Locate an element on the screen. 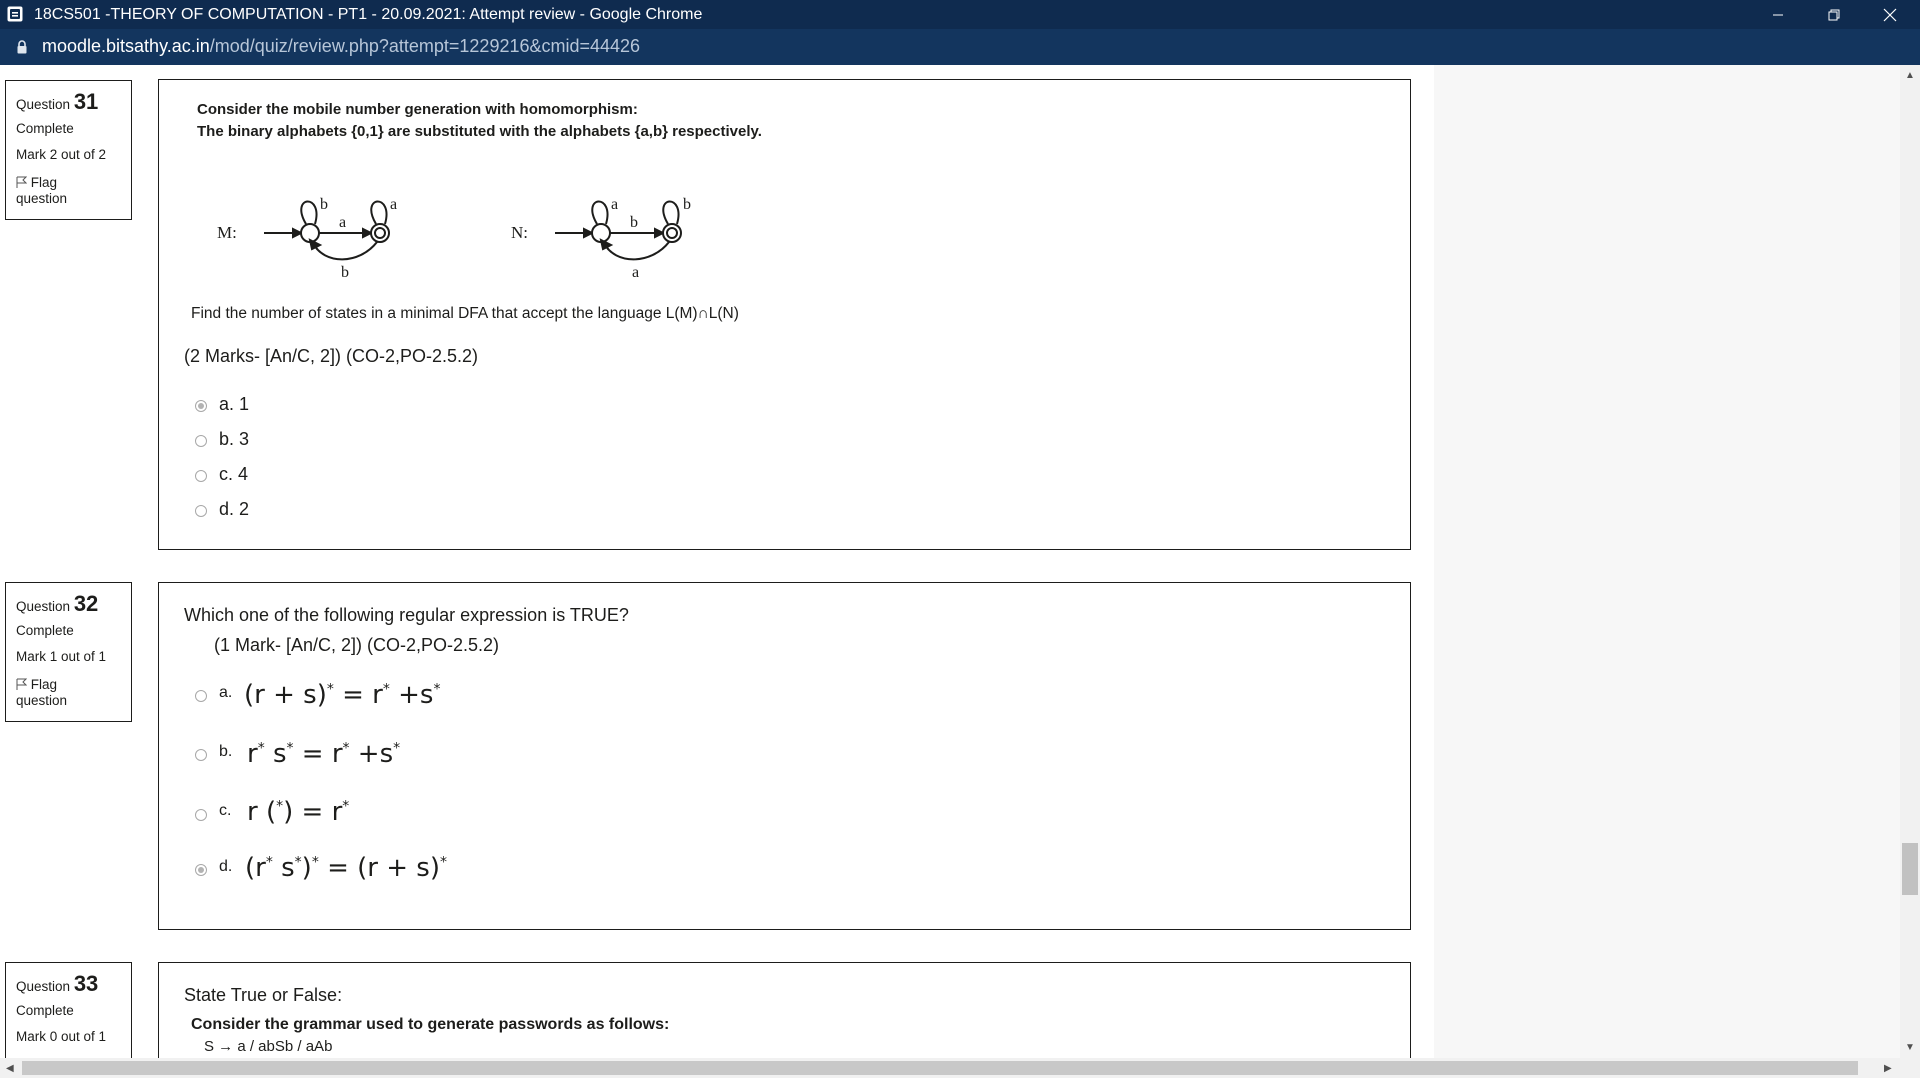 Image resolution: width=1920 pixels, height=1078 pixels. lock-icon is located at coordinates (22, 47).